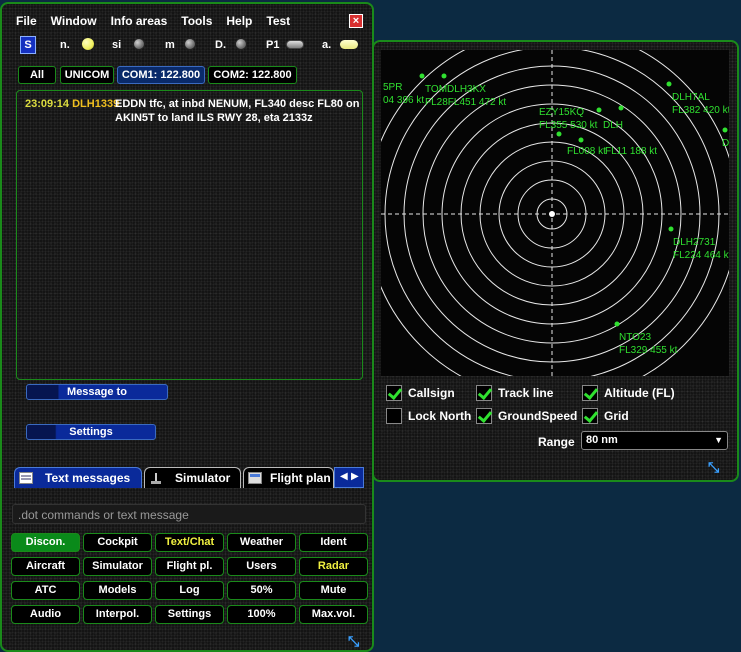 The height and width of the screenshot is (652, 741). I want to click on command-input: .dot commands or text message, so click(189, 514).